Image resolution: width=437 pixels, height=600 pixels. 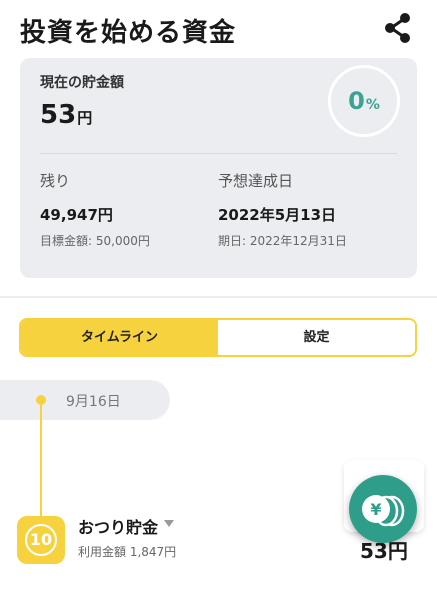 I want to click on timeline-date: 9月16日, so click(x=93, y=402).